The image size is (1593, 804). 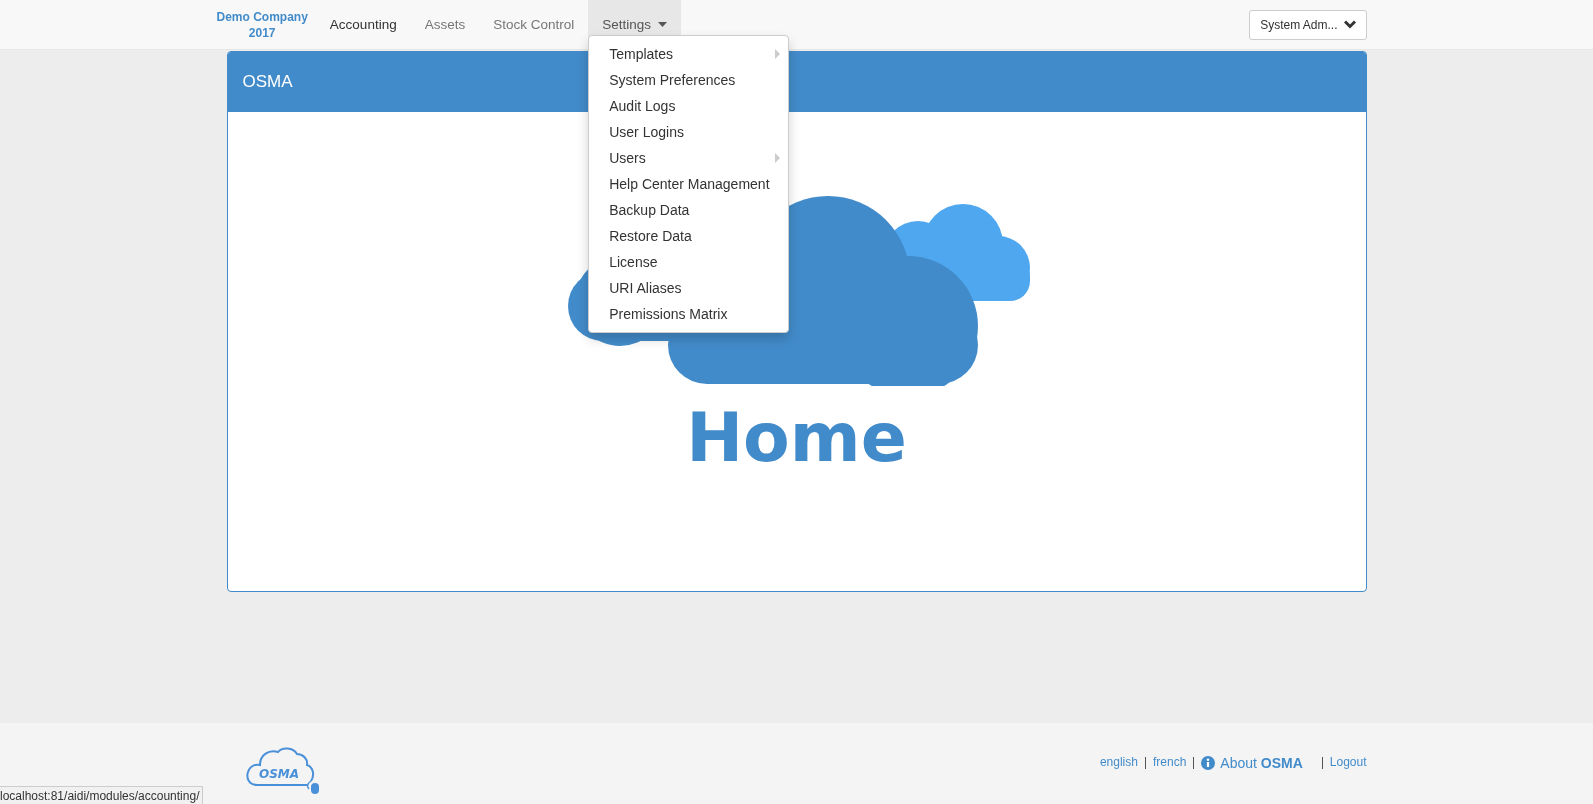 What do you see at coordinates (283, 770) in the screenshot?
I see `cloud-logo: OSMA` at bounding box center [283, 770].